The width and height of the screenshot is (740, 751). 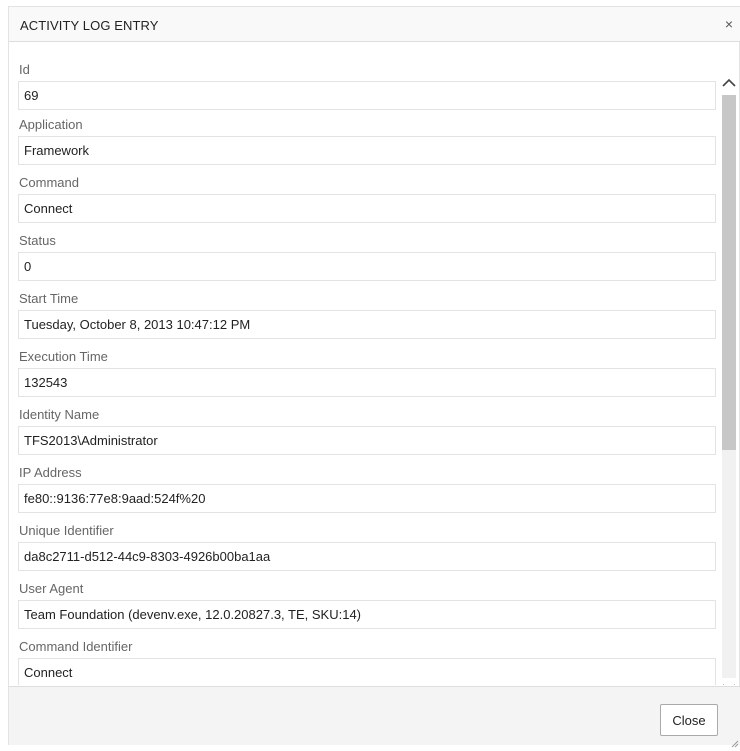 What do you see at coordinates (368, 654) in the screenshot?
I see `field-command-identifier: Command Identifier Connect` at bounding box center [368, 654].